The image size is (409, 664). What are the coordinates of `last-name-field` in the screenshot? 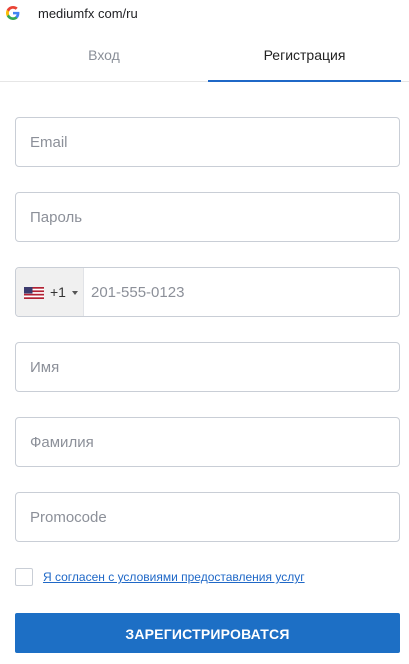 It's located at (207, 442).